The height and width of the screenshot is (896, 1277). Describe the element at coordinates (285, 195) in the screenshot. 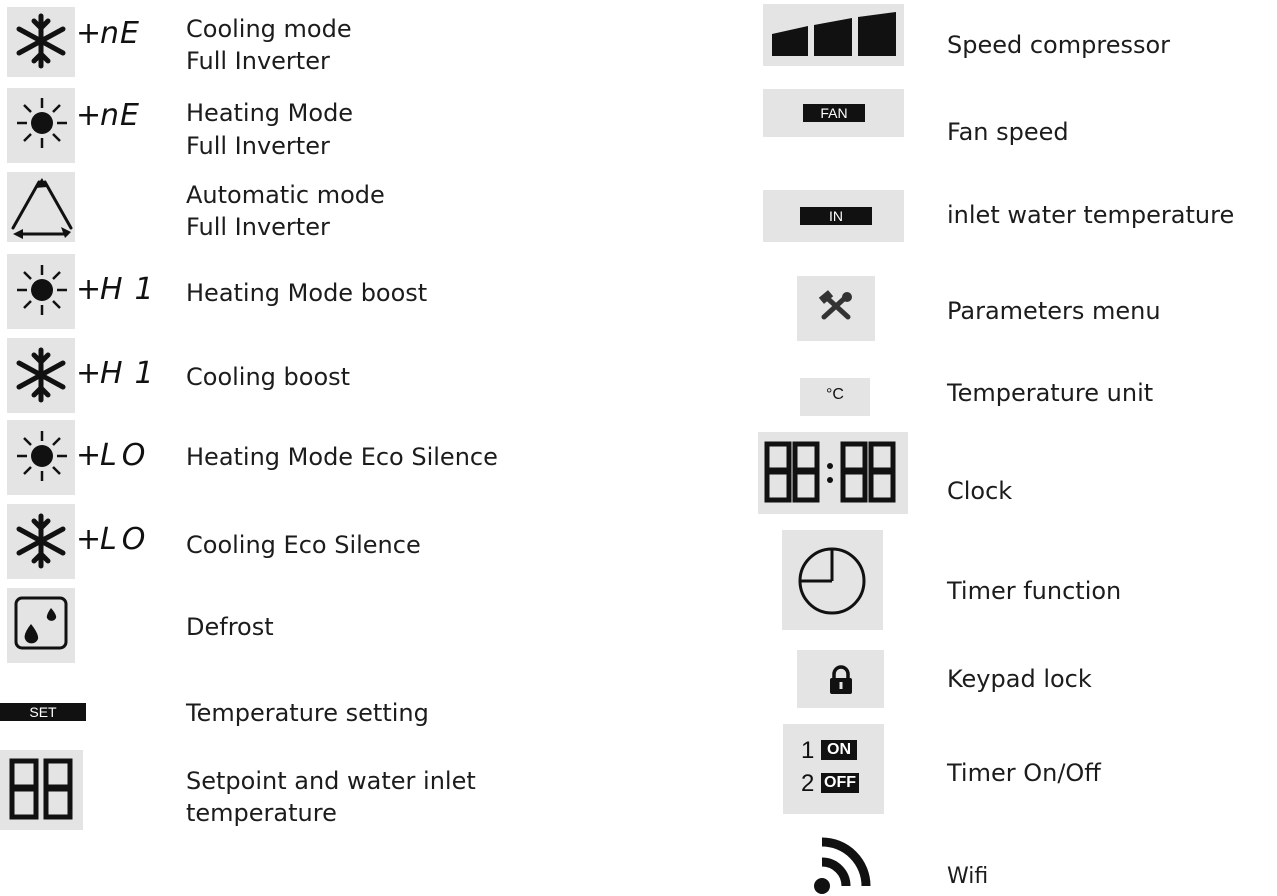

I see `automatic-mode-label: Automatic mode` at that location.